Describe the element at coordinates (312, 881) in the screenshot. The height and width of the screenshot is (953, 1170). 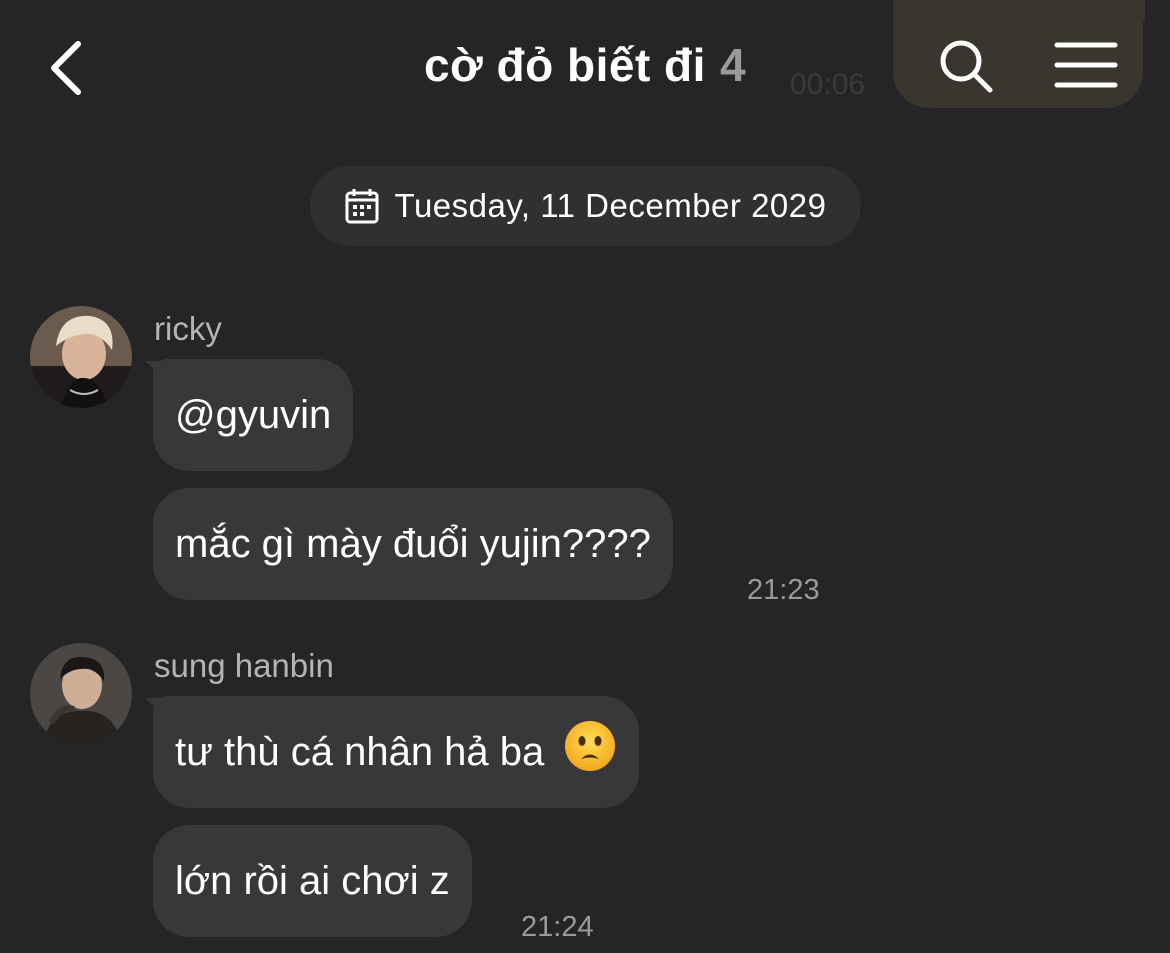
I see `message-bubble: lớn rồi ai chơi z` at that location.